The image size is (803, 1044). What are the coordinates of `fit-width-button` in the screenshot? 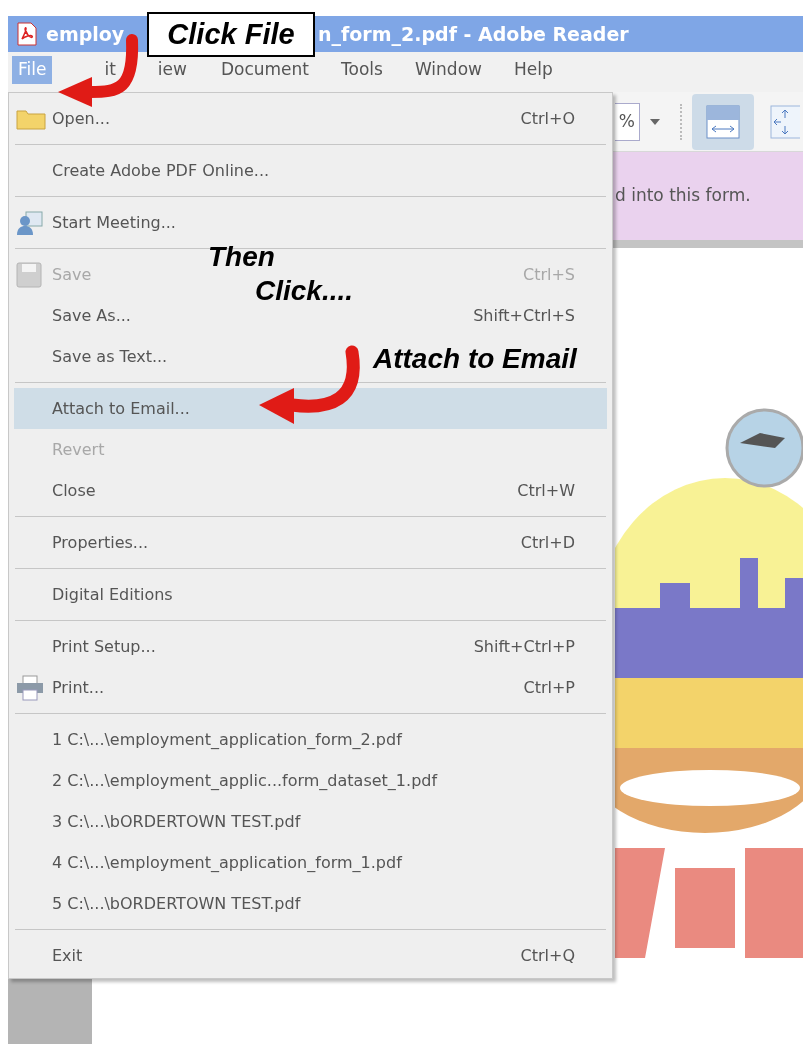 It's located at (723, 121).